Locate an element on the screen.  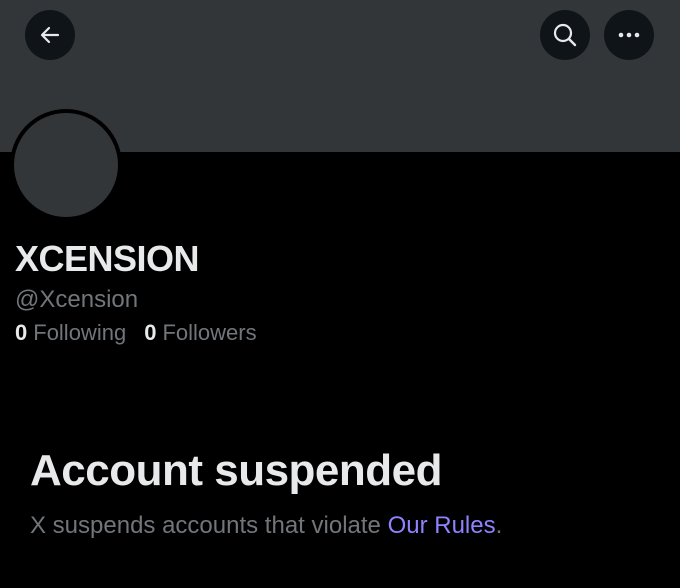
more-horizontal-icon is located at coordinates (629, 35).